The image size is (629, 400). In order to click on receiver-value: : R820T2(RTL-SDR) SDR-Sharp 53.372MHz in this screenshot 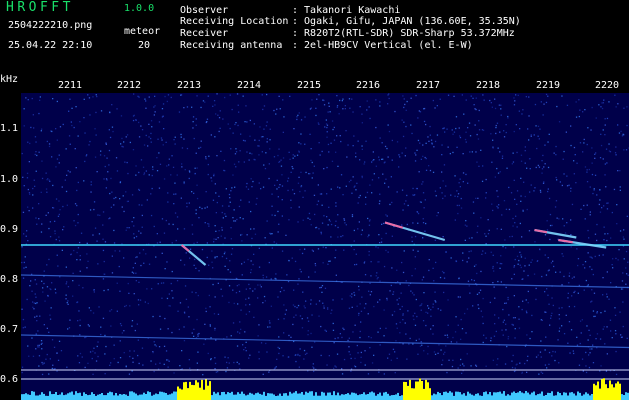, I will do `click(403, 33)`.